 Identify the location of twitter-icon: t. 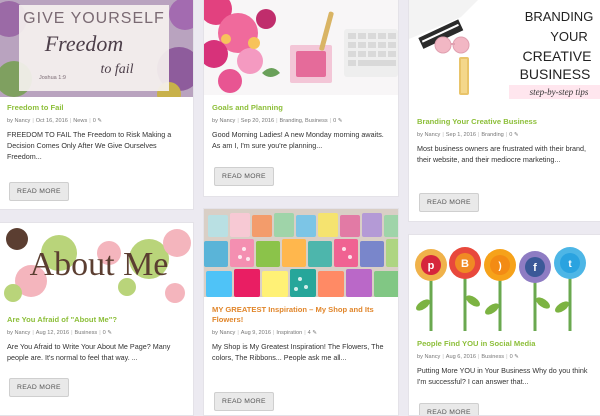
(570, 263).